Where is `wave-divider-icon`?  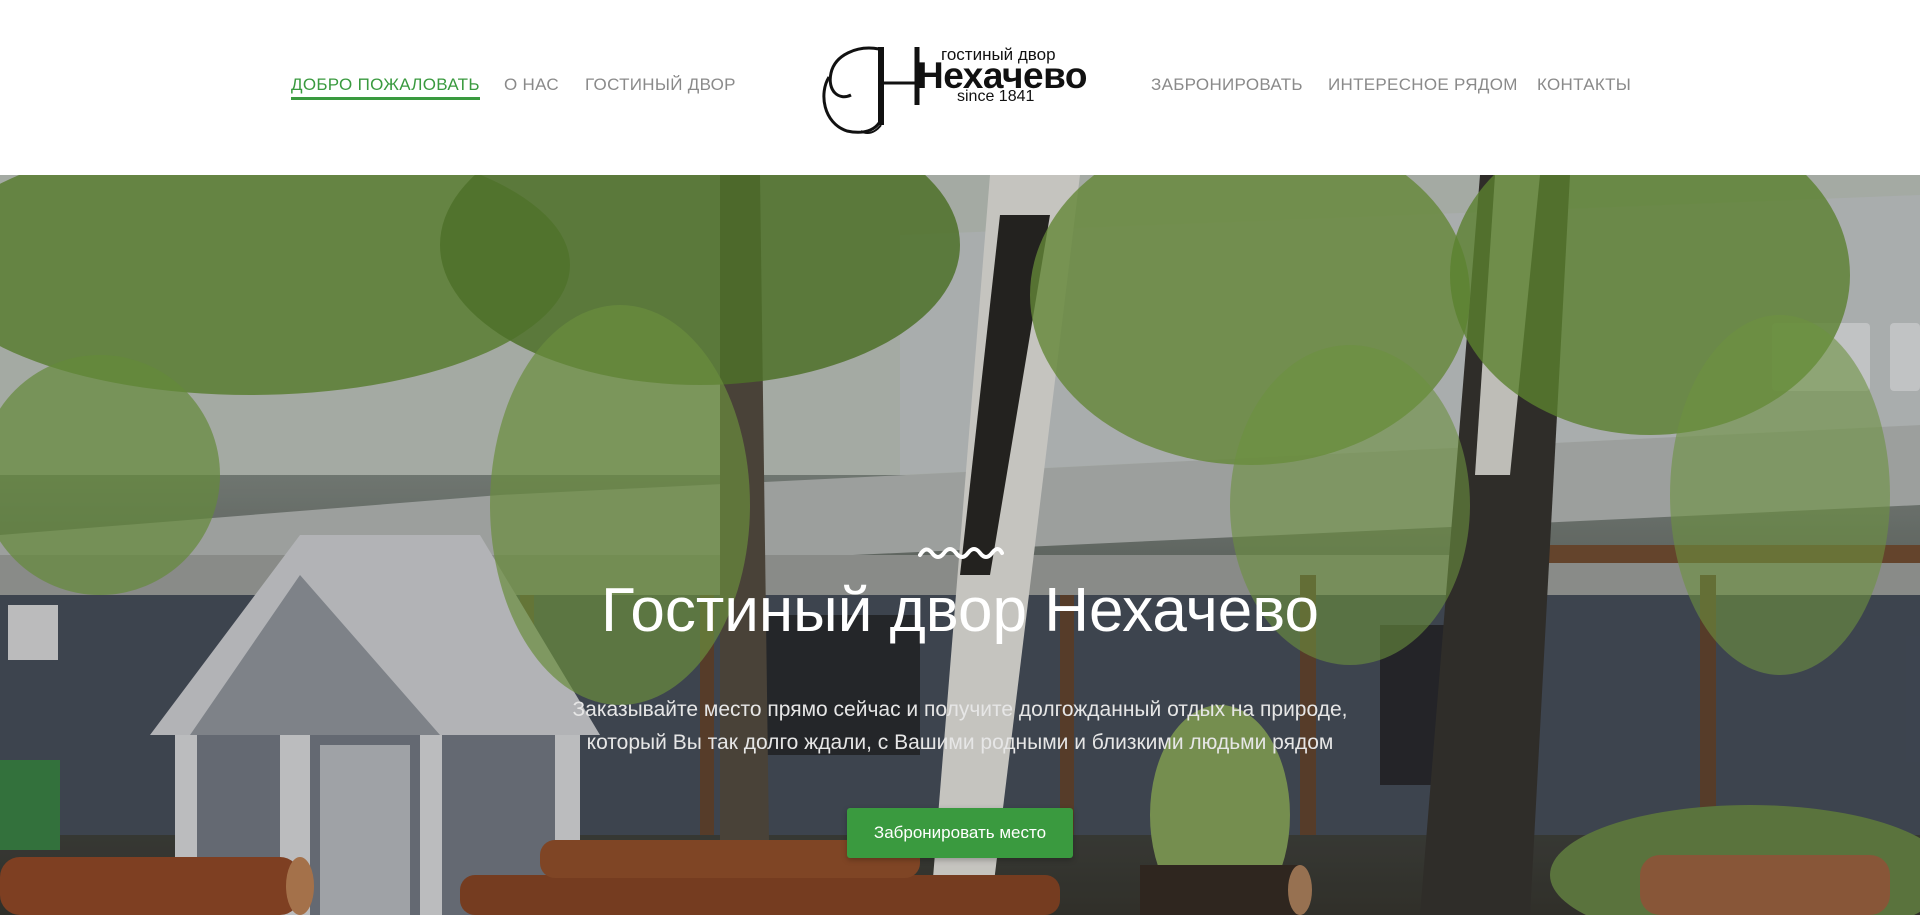
wave-divider-icon is located at coordinates (961, 553).